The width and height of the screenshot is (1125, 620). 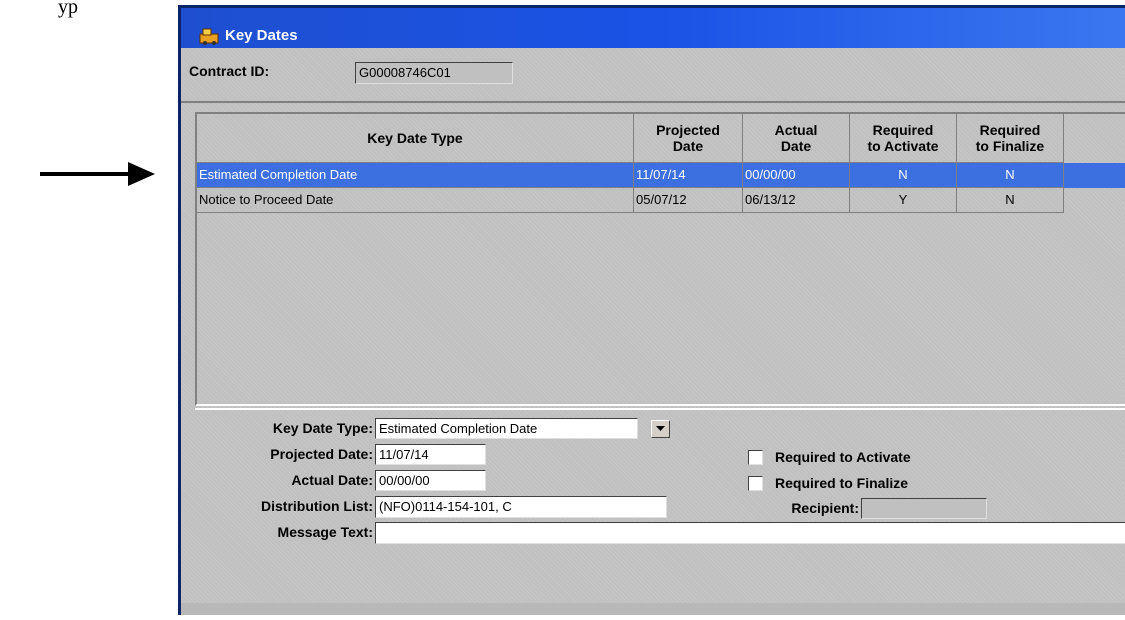 I want to click on contract-header: Contract ID: G00008746C01, so click(x=653, y=75).